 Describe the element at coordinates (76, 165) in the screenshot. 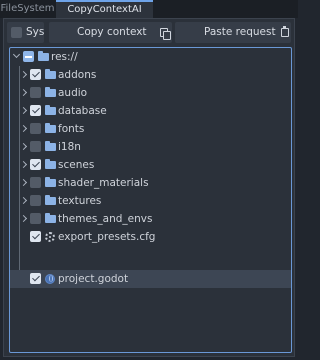

I see `tree-item-label: scenes` at that location.